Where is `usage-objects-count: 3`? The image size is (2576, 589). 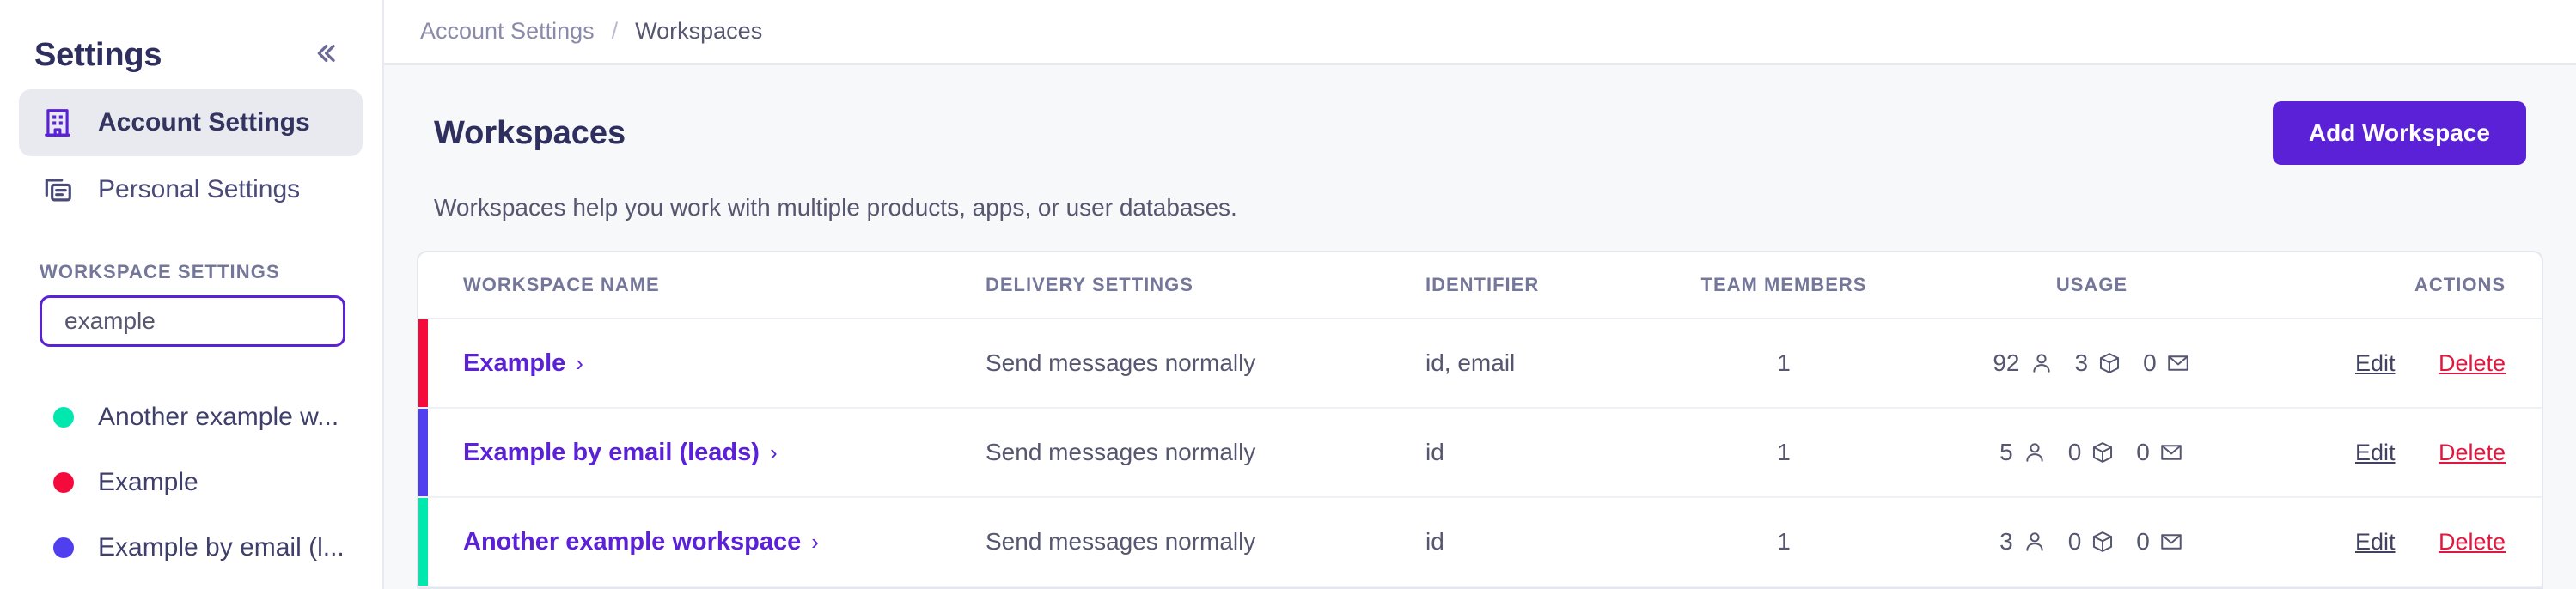 usage-objects-count: 3 is located at coordinates (2081, 363).